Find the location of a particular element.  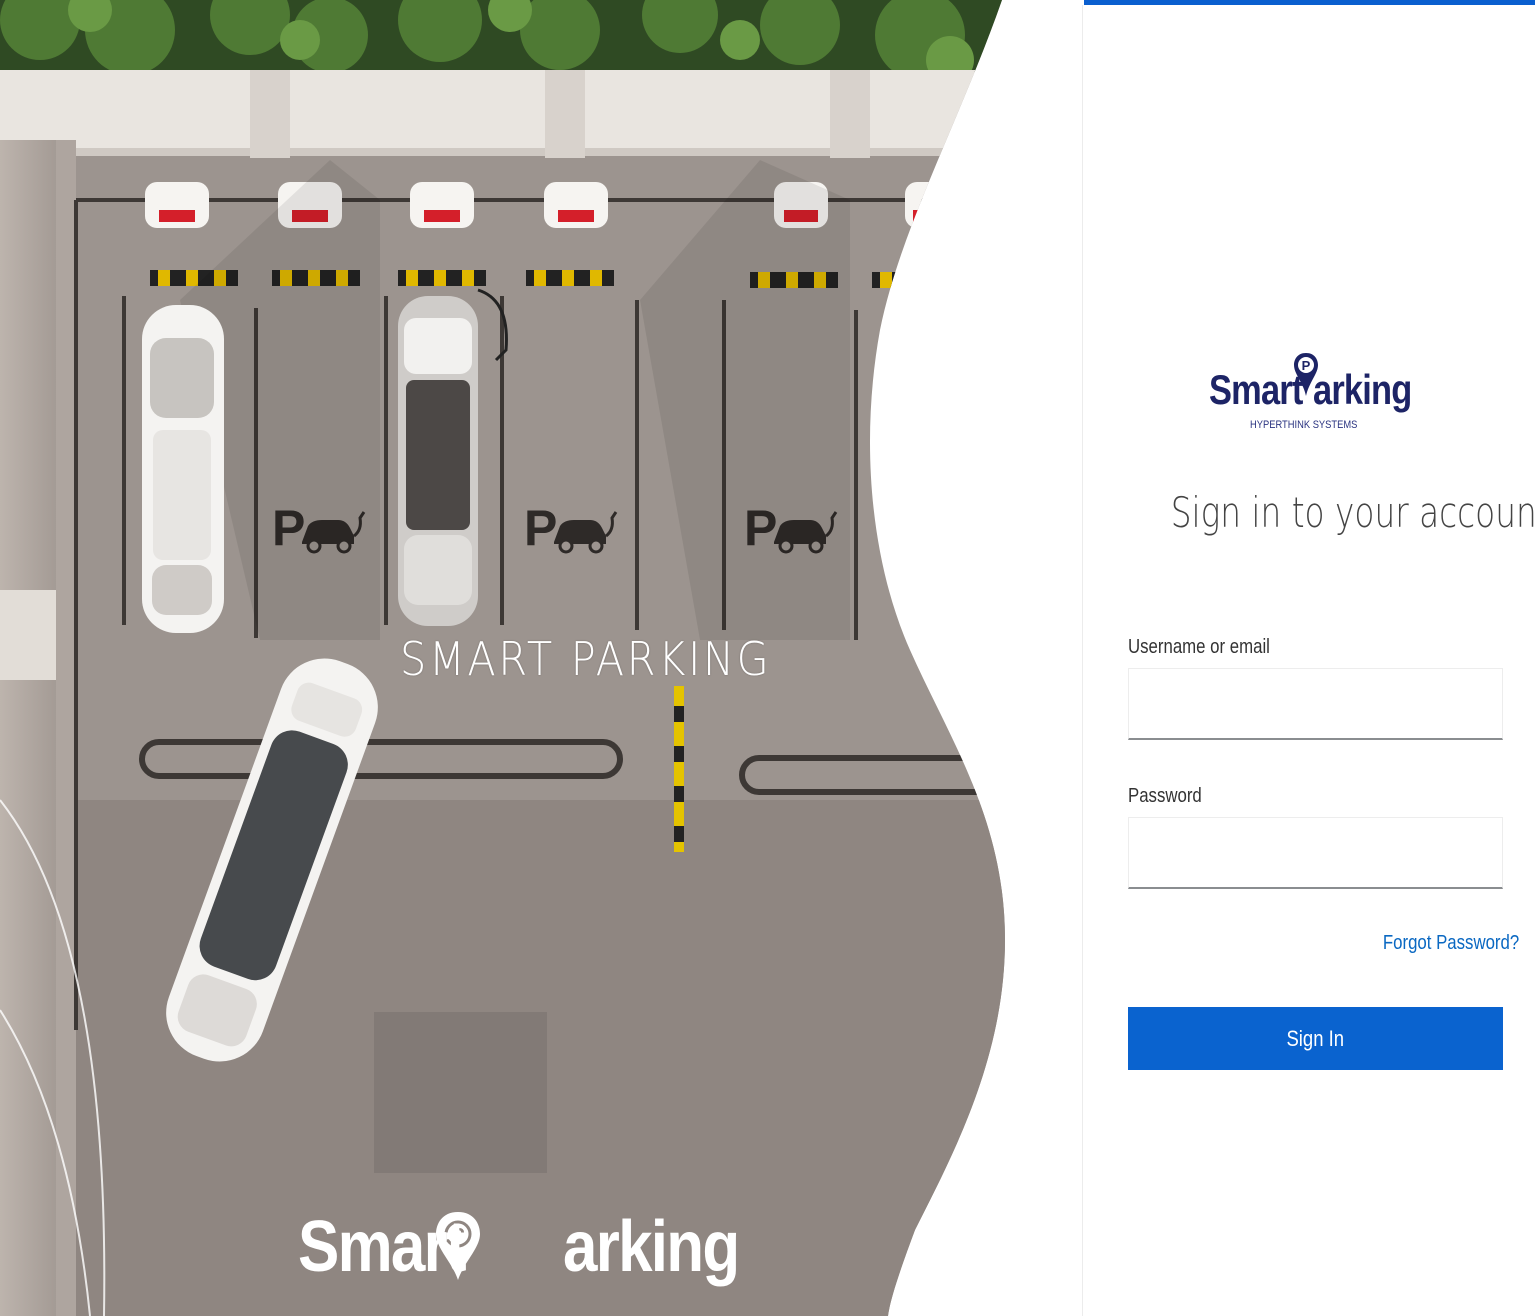

sign-in-button: Sign In is located at coordinates (1315, 1038).